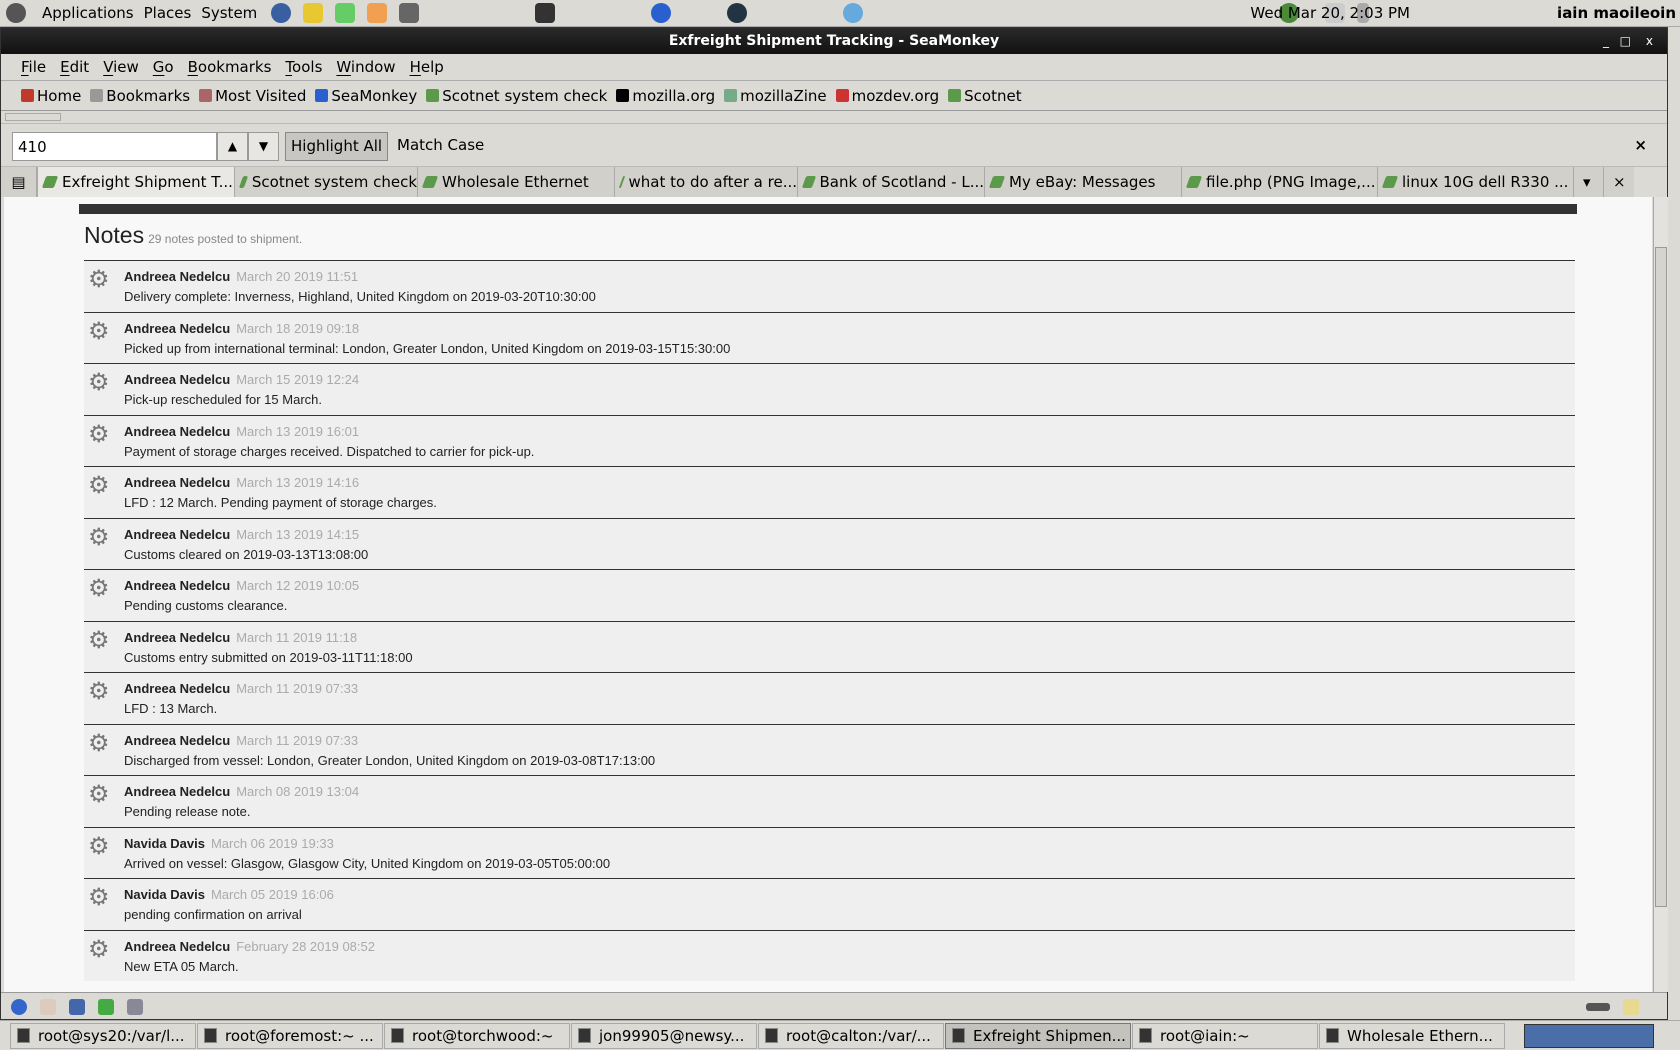  Describe the element at coordinates (665, 96) in the screenshot. I see `bookmark-item: mozilla.org` at that location.